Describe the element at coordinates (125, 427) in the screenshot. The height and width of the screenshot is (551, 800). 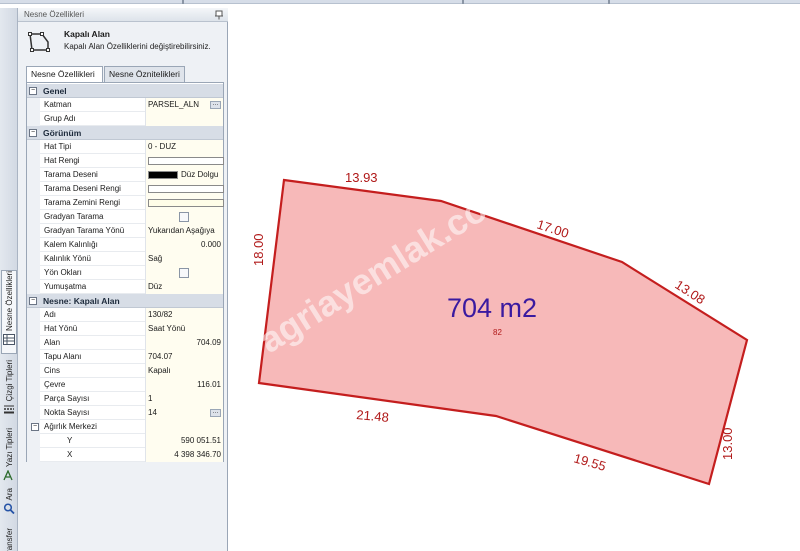
I see `property-row-agirlik-merkezi: − Ağırlık Merkezi` at that location.